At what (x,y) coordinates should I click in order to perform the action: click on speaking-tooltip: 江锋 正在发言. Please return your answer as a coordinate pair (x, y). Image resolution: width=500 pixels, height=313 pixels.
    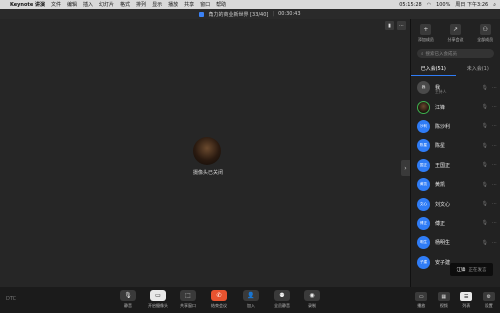
    Looking at the image, I should click on (471, 269).